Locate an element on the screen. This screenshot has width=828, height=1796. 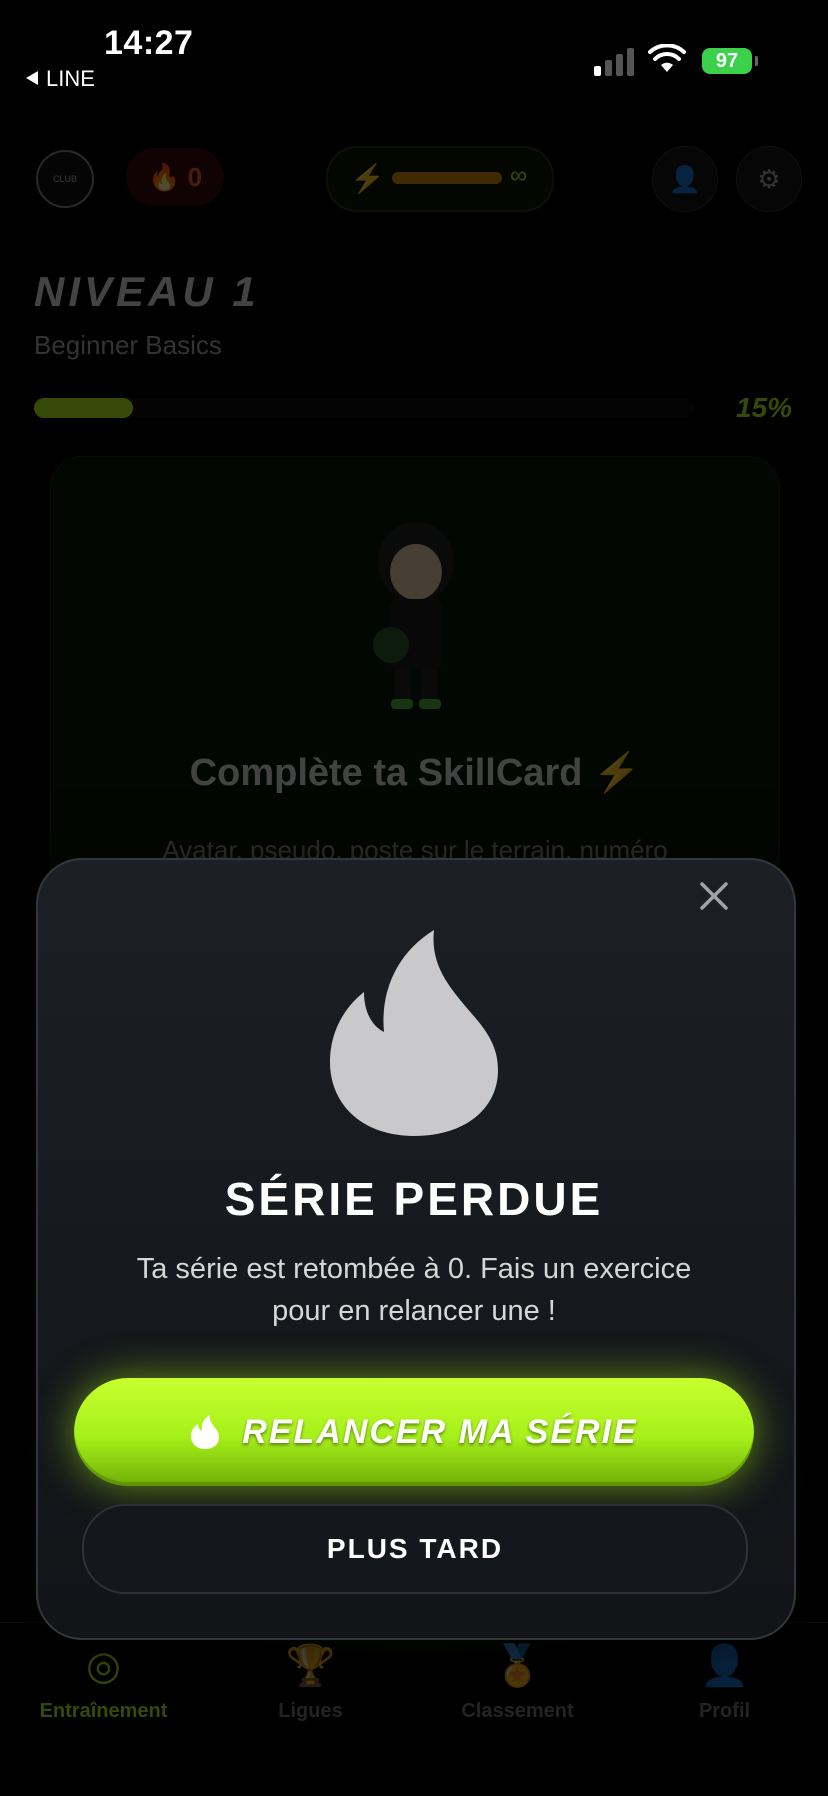
energy-meter: ⚡ ∞ is located at coordinates (440, 179).